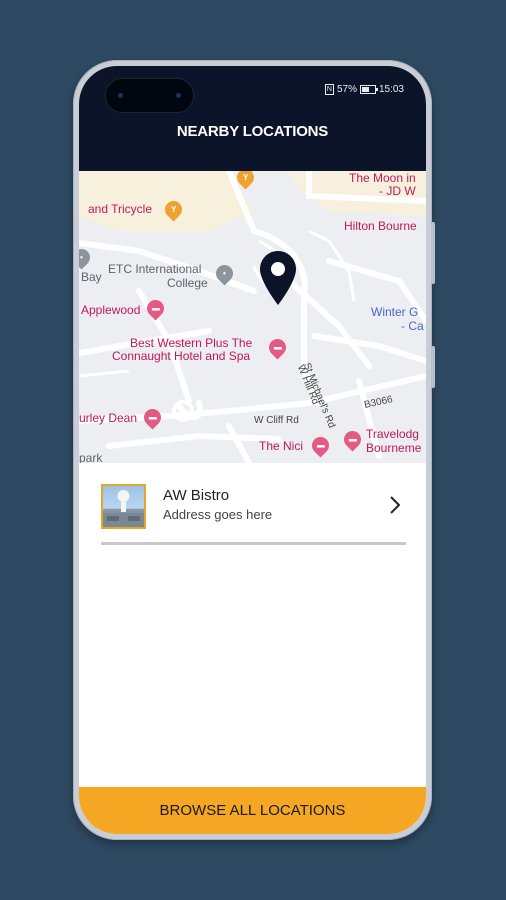 Image resolution: width=506 pixels, height=900 pixels. What do you see at coordinates (380, 226) in the screenshot?
I see `map-label-hilton: Hilton Bourne` at bounding box center [380, 226].